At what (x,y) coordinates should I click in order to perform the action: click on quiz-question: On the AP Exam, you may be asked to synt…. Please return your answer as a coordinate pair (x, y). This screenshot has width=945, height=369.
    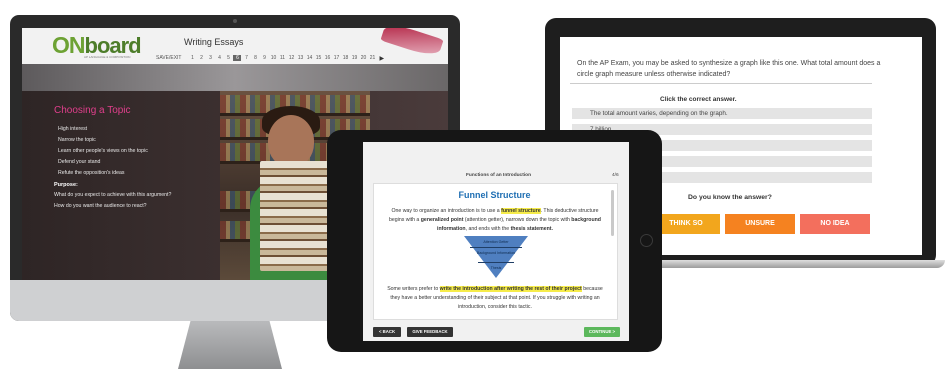
    Looking at the image, I should click on (729, 69).